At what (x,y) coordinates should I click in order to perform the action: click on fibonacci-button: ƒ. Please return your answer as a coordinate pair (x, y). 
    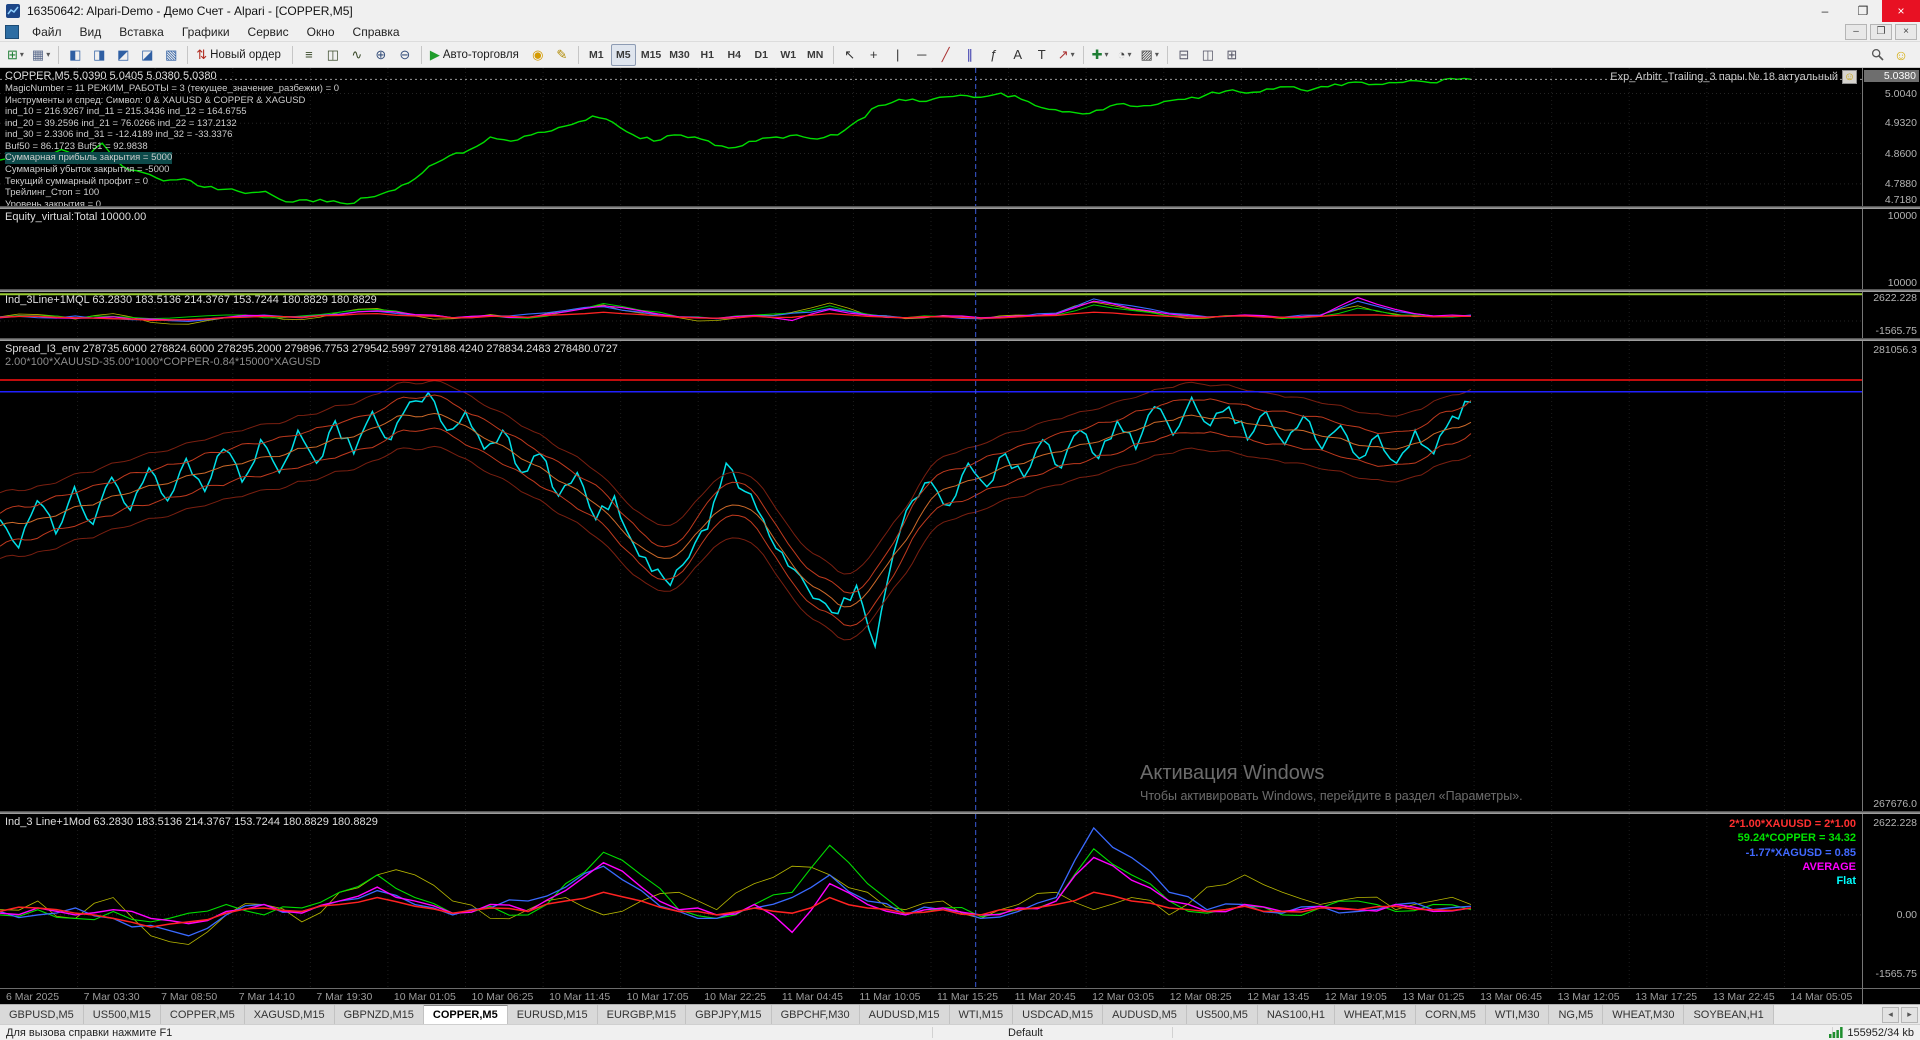
    Looking at the image, I should click on (994, 55).